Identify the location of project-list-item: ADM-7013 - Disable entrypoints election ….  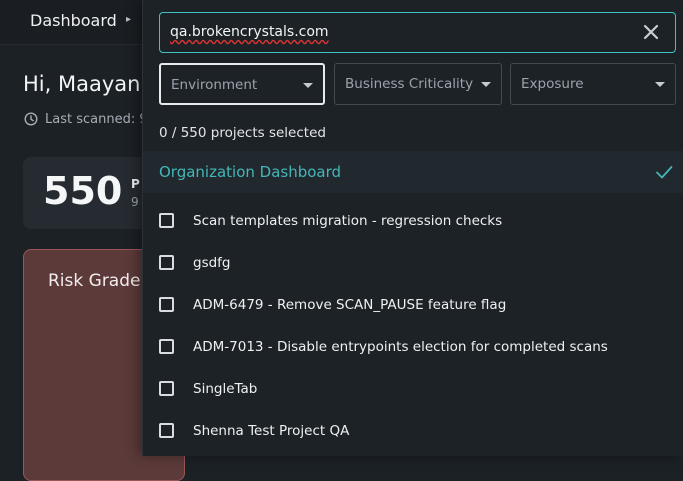
(413, 347).